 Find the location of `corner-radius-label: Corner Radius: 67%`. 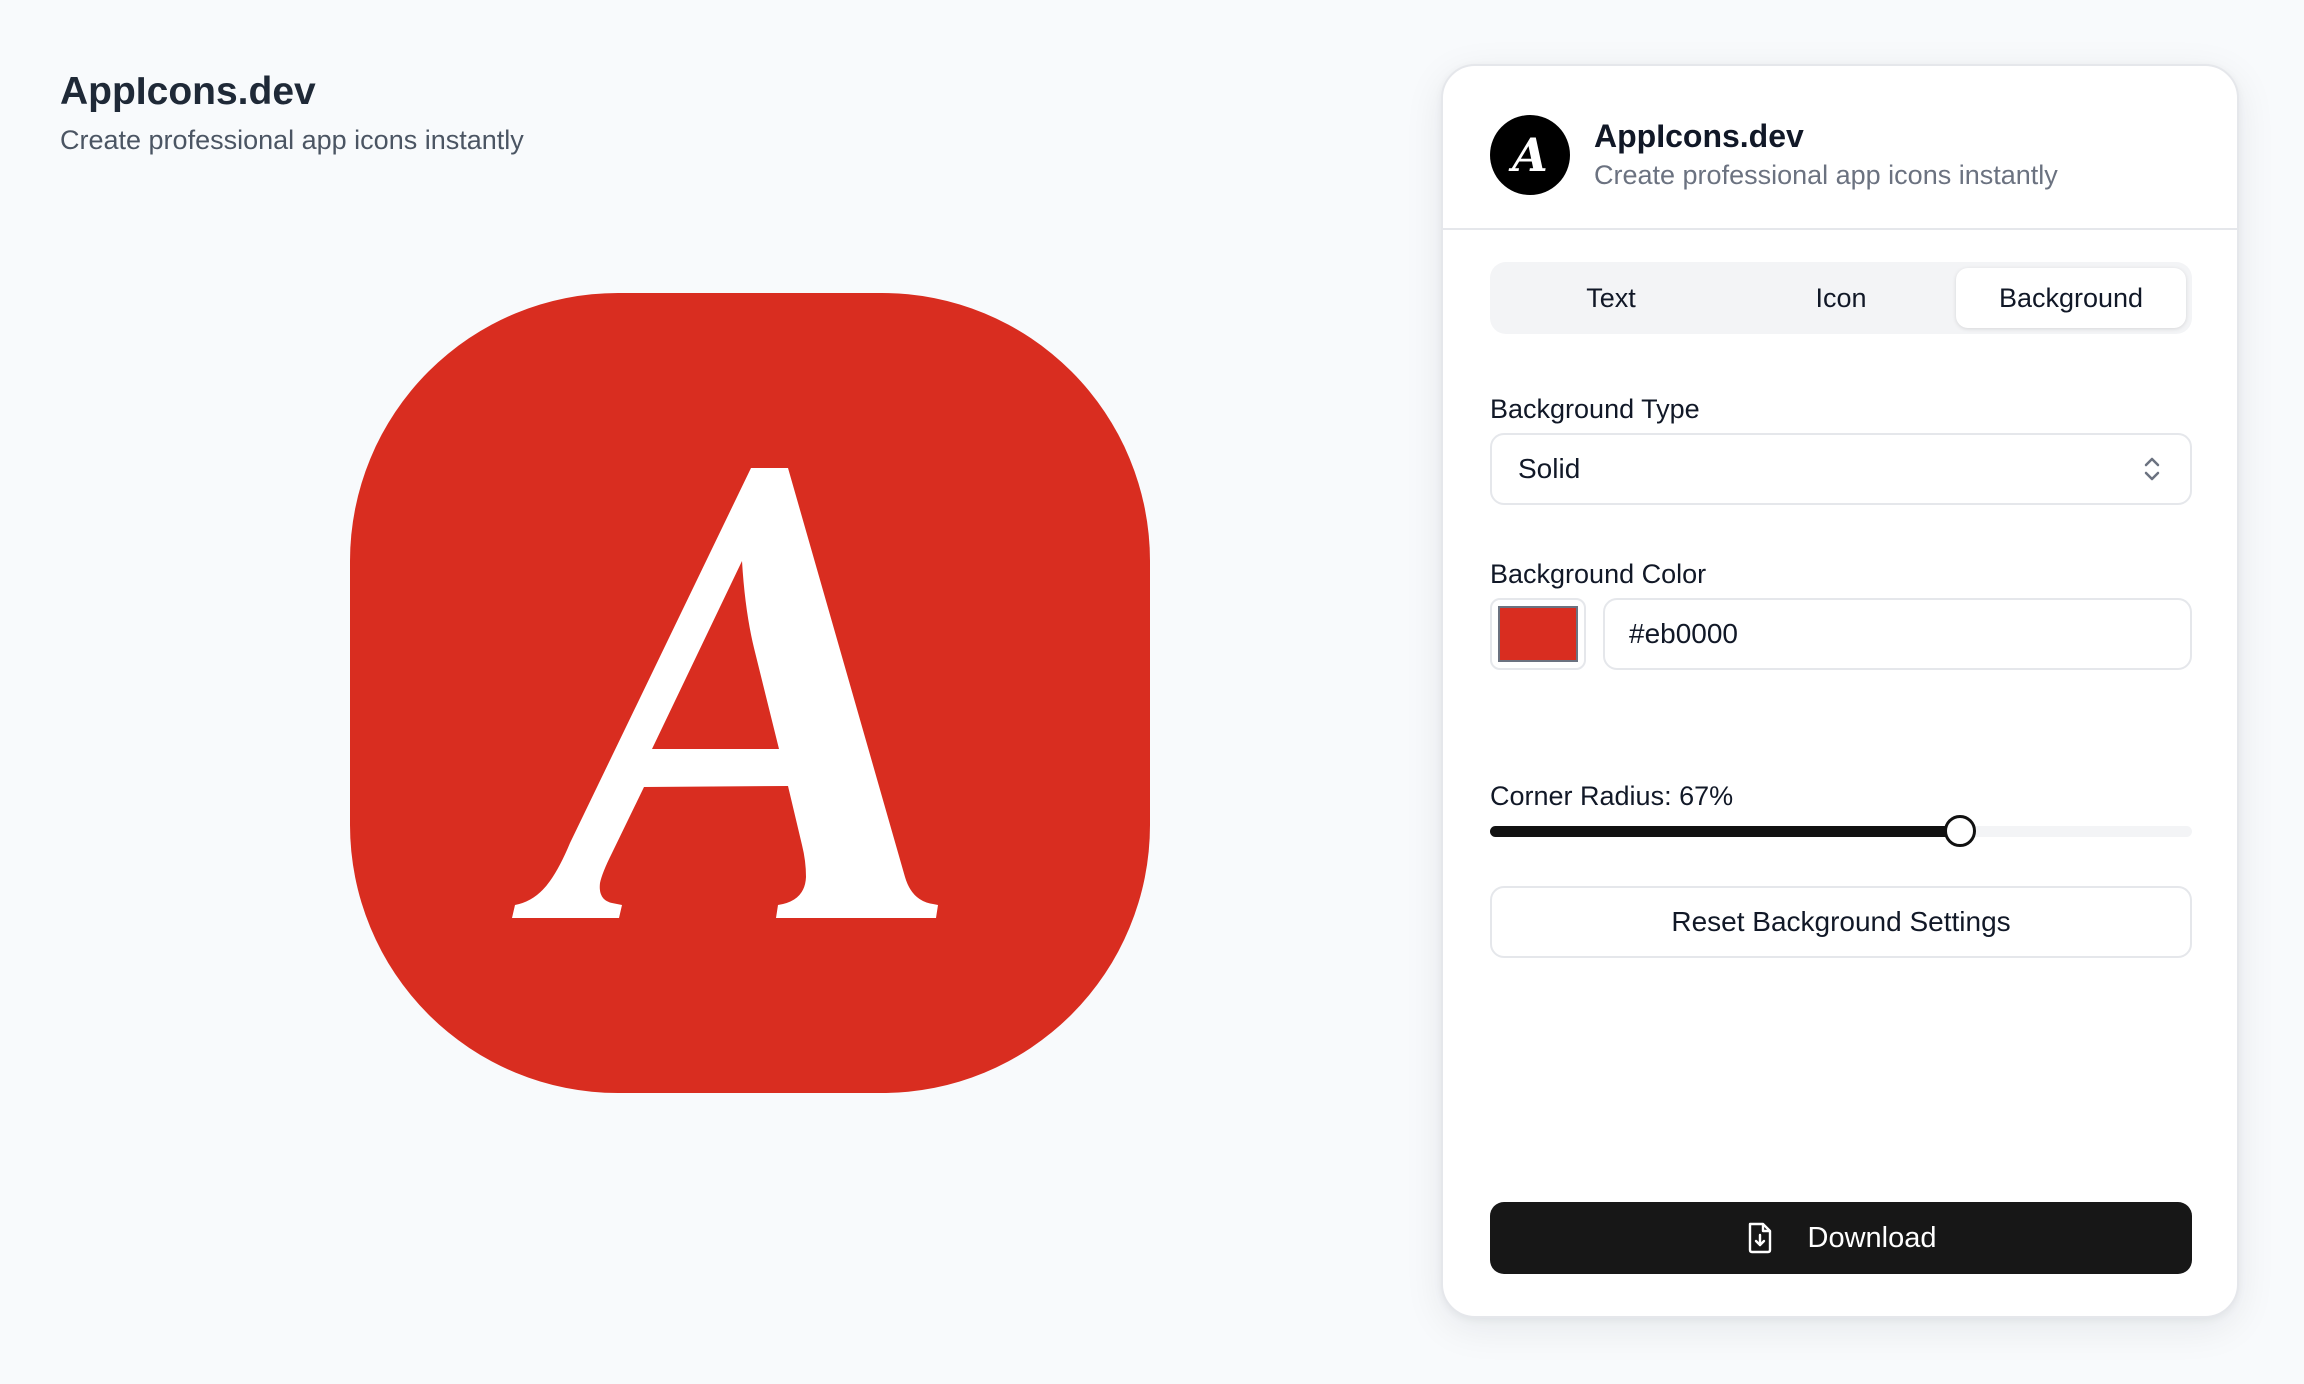

corner-radius-label: Corner Radius: 67% is located at coordinates (1612, 796).